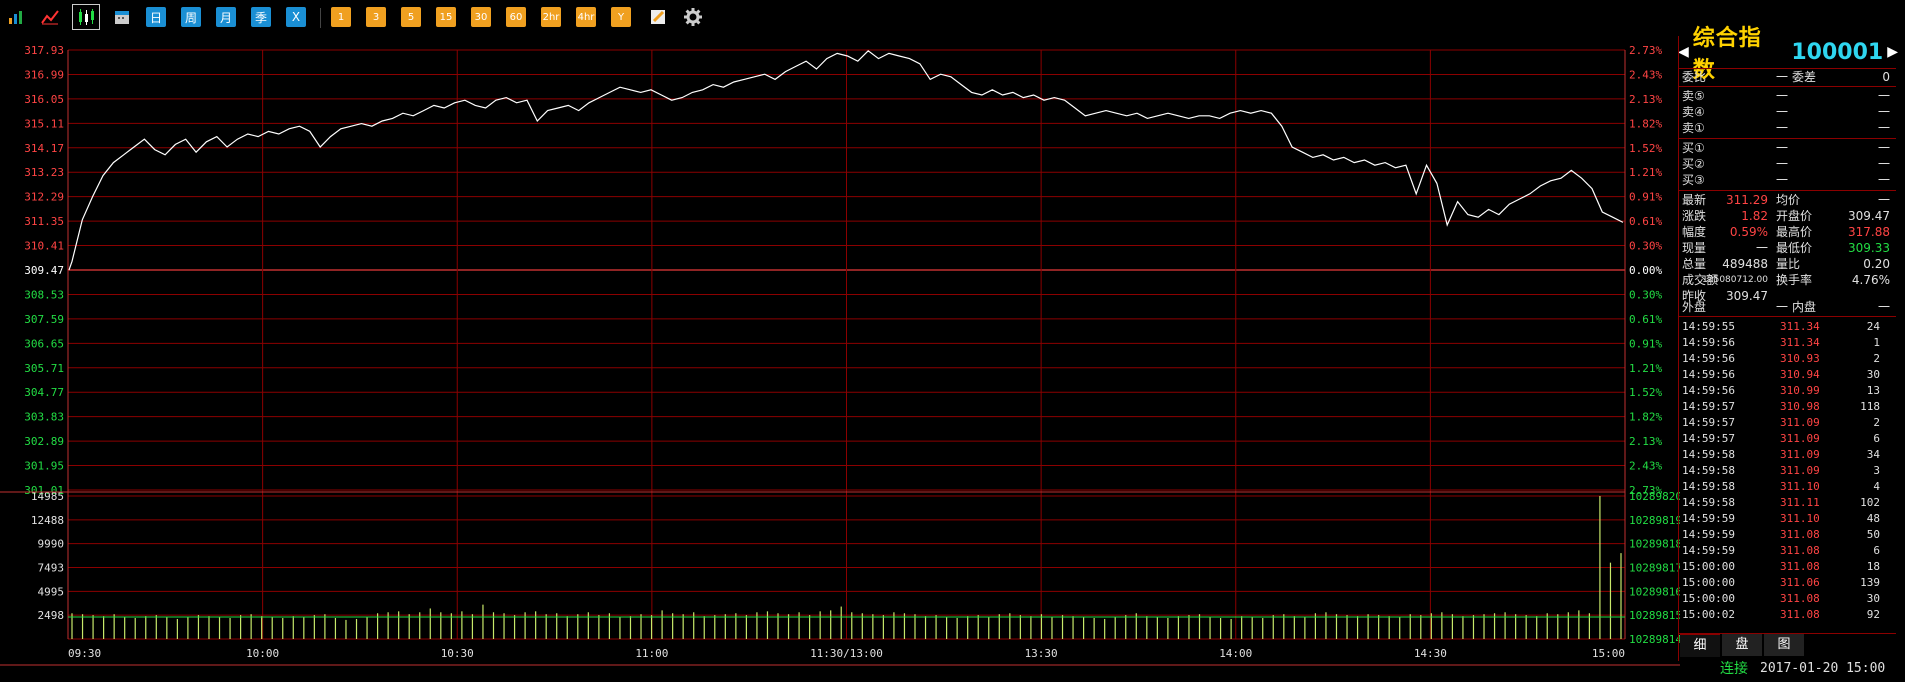  What do you see at coordinates (846, 653) in the screenshot?
I see `time-axis-label: 11:30/13:00` at bounding box center [846, 653].